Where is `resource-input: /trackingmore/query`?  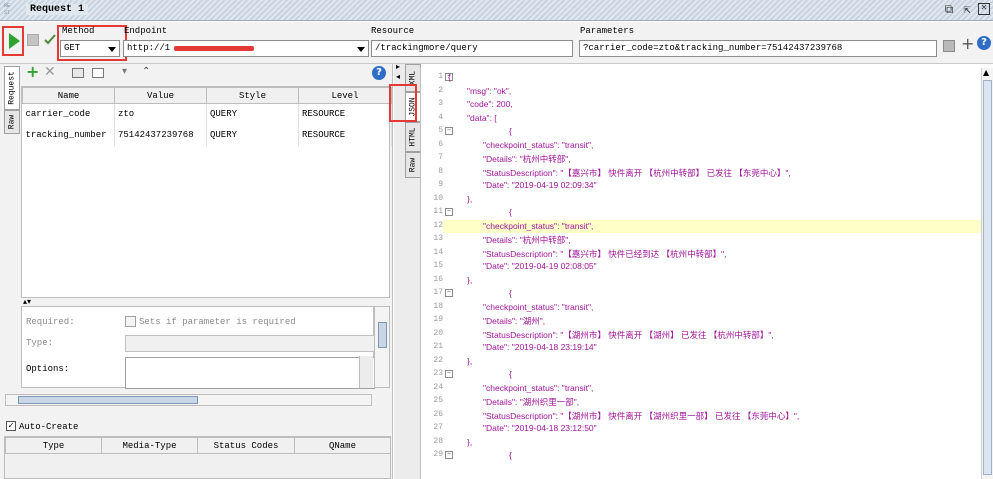 resource-input: /trackingmore/query is located at coordinates (472, 48).